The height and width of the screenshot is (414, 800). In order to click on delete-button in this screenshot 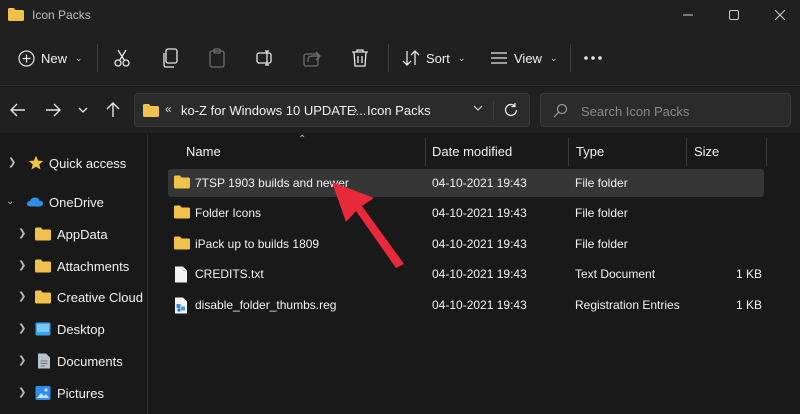, I will do `click(360, 58)`.